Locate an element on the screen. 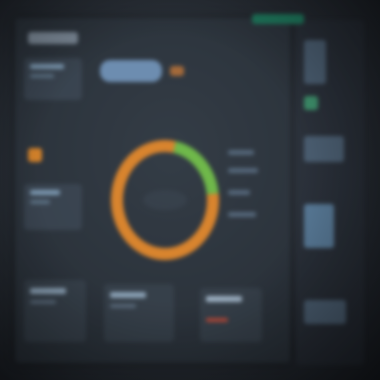 The image size is (380, 380). donut-segment-green is located at coordinates (195, 168).